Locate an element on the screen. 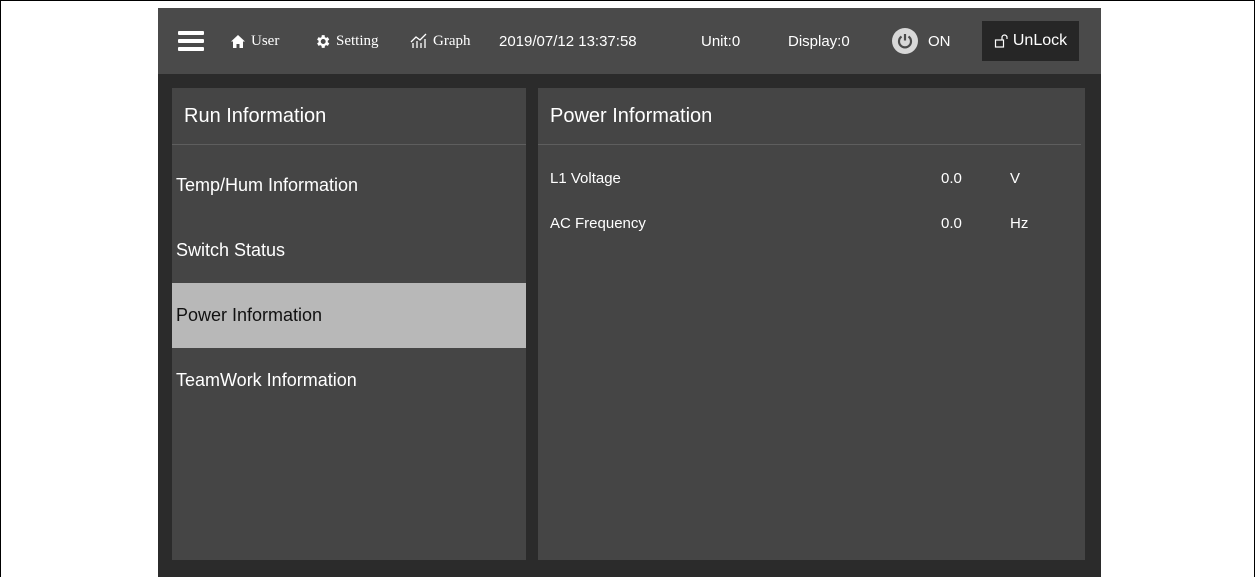  nav-user-button: User is located at coordinates (254, 41).